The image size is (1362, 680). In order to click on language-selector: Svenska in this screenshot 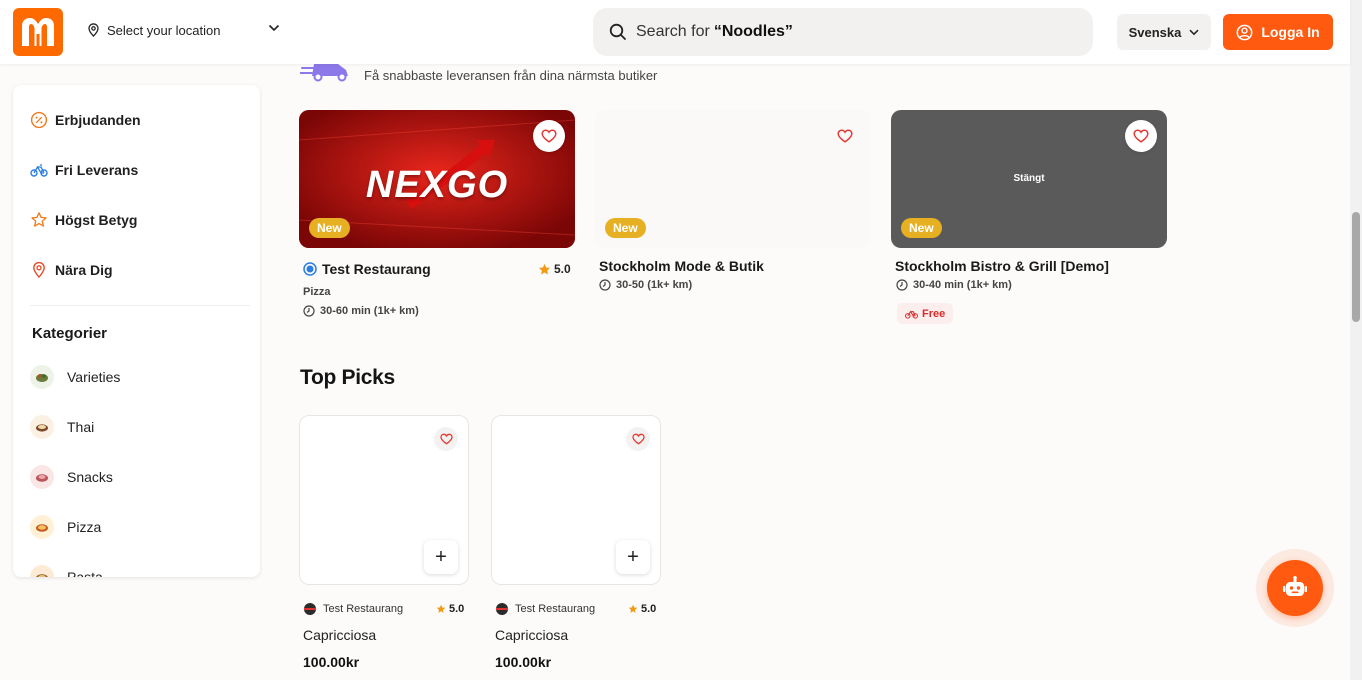, I will do `click(1164, 32)`.